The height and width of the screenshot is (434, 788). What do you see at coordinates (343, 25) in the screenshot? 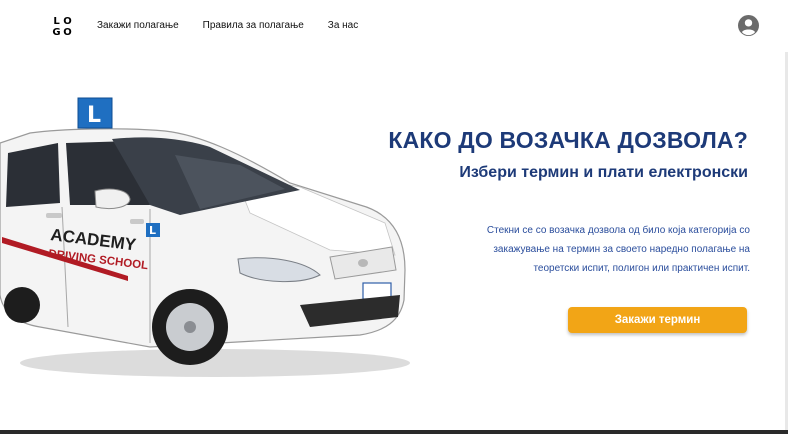
I see `nav-link-about-us: За нас` at bounding box center [343, 25].